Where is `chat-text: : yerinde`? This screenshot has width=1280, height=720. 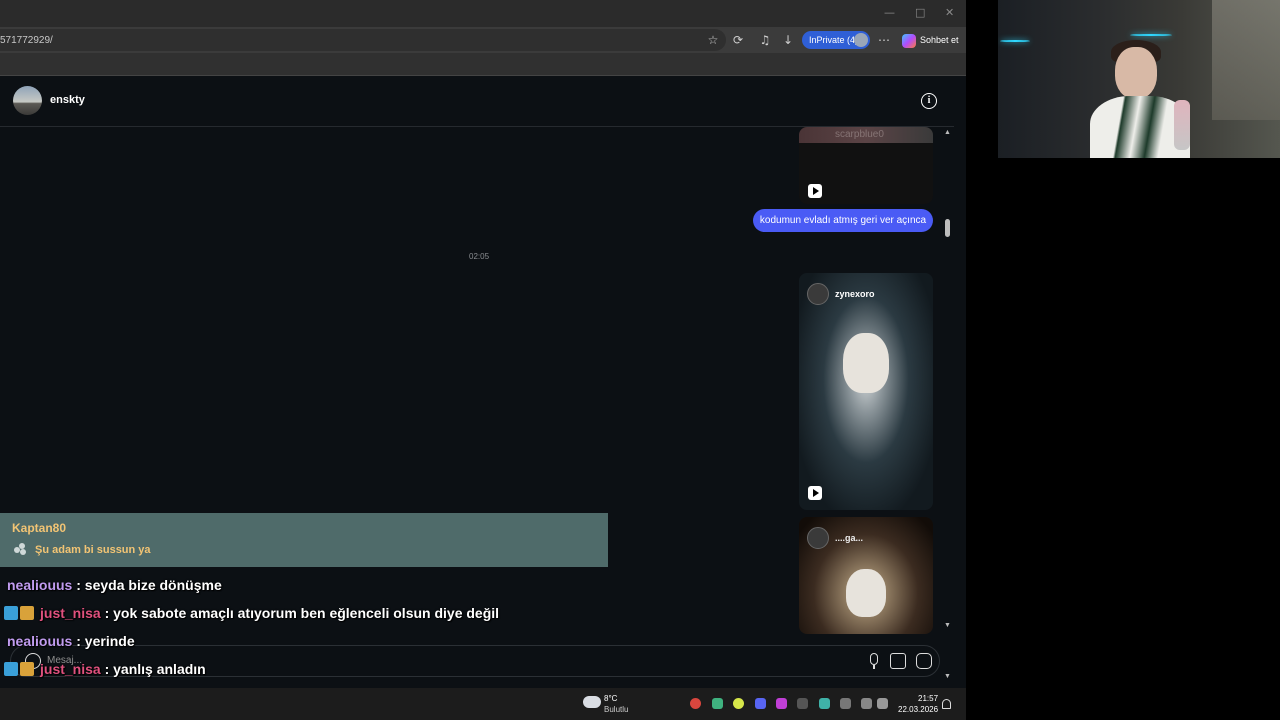
chat-text: : yerinde is located at coordinates (103, 641).